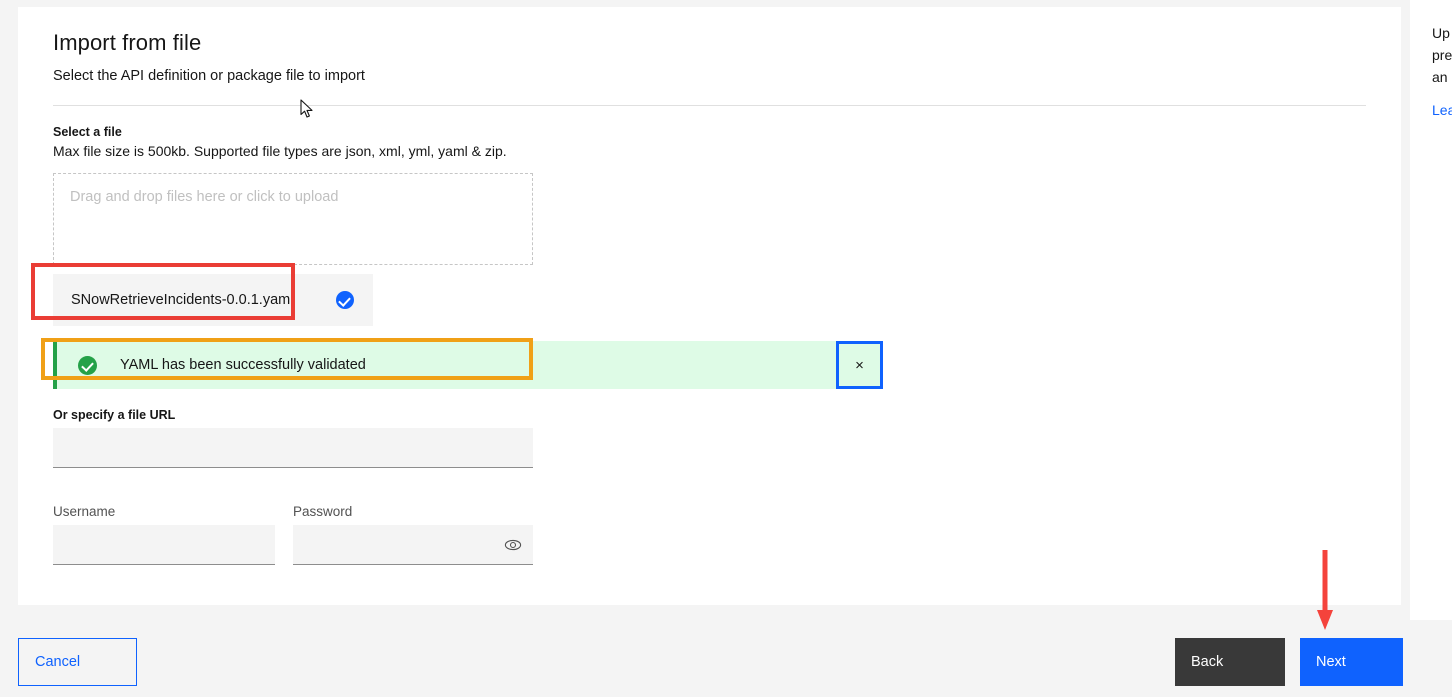 Image resolution: width=1452 pixels, height=697 pixels. I want to click on side-panel-line-1: Up, so click(1441, 33).